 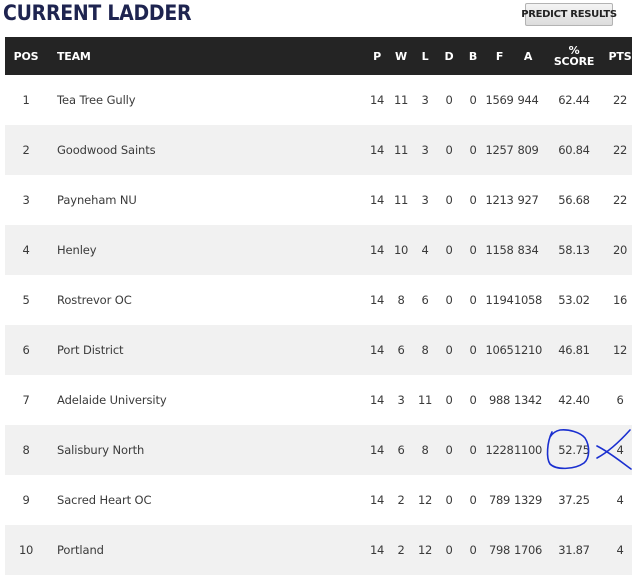 What do you see at coordinates (499, 100) in the screenshot?
I see `cell-for: 1569` at bounding box center [499, 100].